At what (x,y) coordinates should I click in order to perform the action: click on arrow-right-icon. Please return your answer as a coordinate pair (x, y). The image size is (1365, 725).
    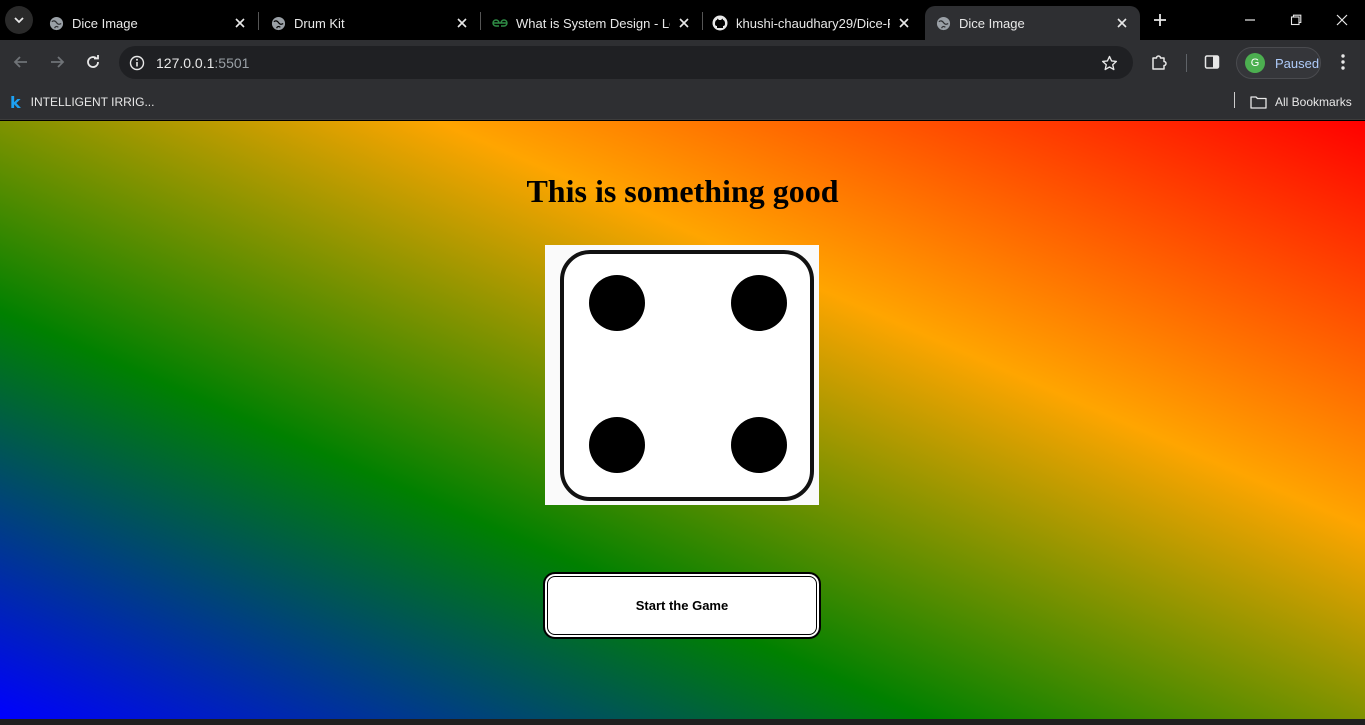
    Looking at the image, I should click on (58, 62).